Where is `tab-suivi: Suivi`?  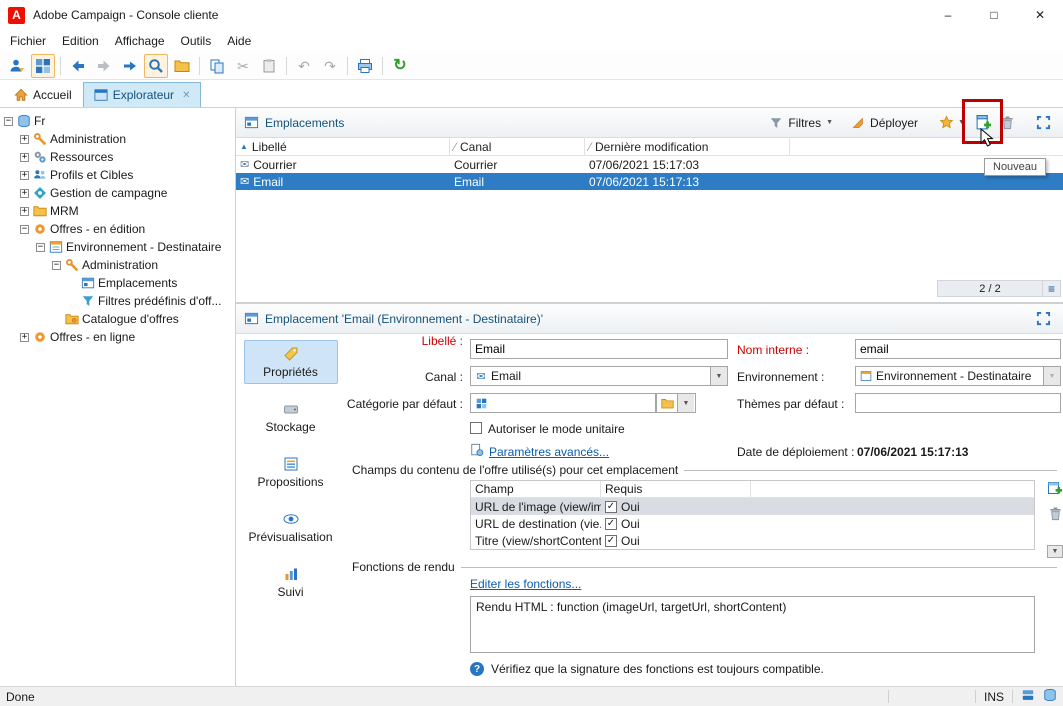
tab-suivi: Suivi is located at coordinates (291, 582).